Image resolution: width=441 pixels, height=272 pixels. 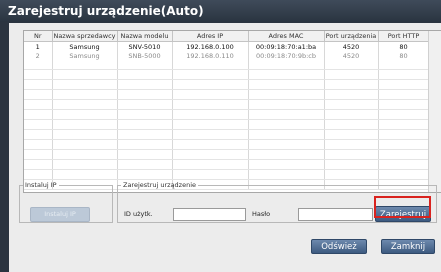 What do you see at coordinates (261, 214) in the screenshot?
I see `password-label: Hasło` at bounding box center [261, 214].